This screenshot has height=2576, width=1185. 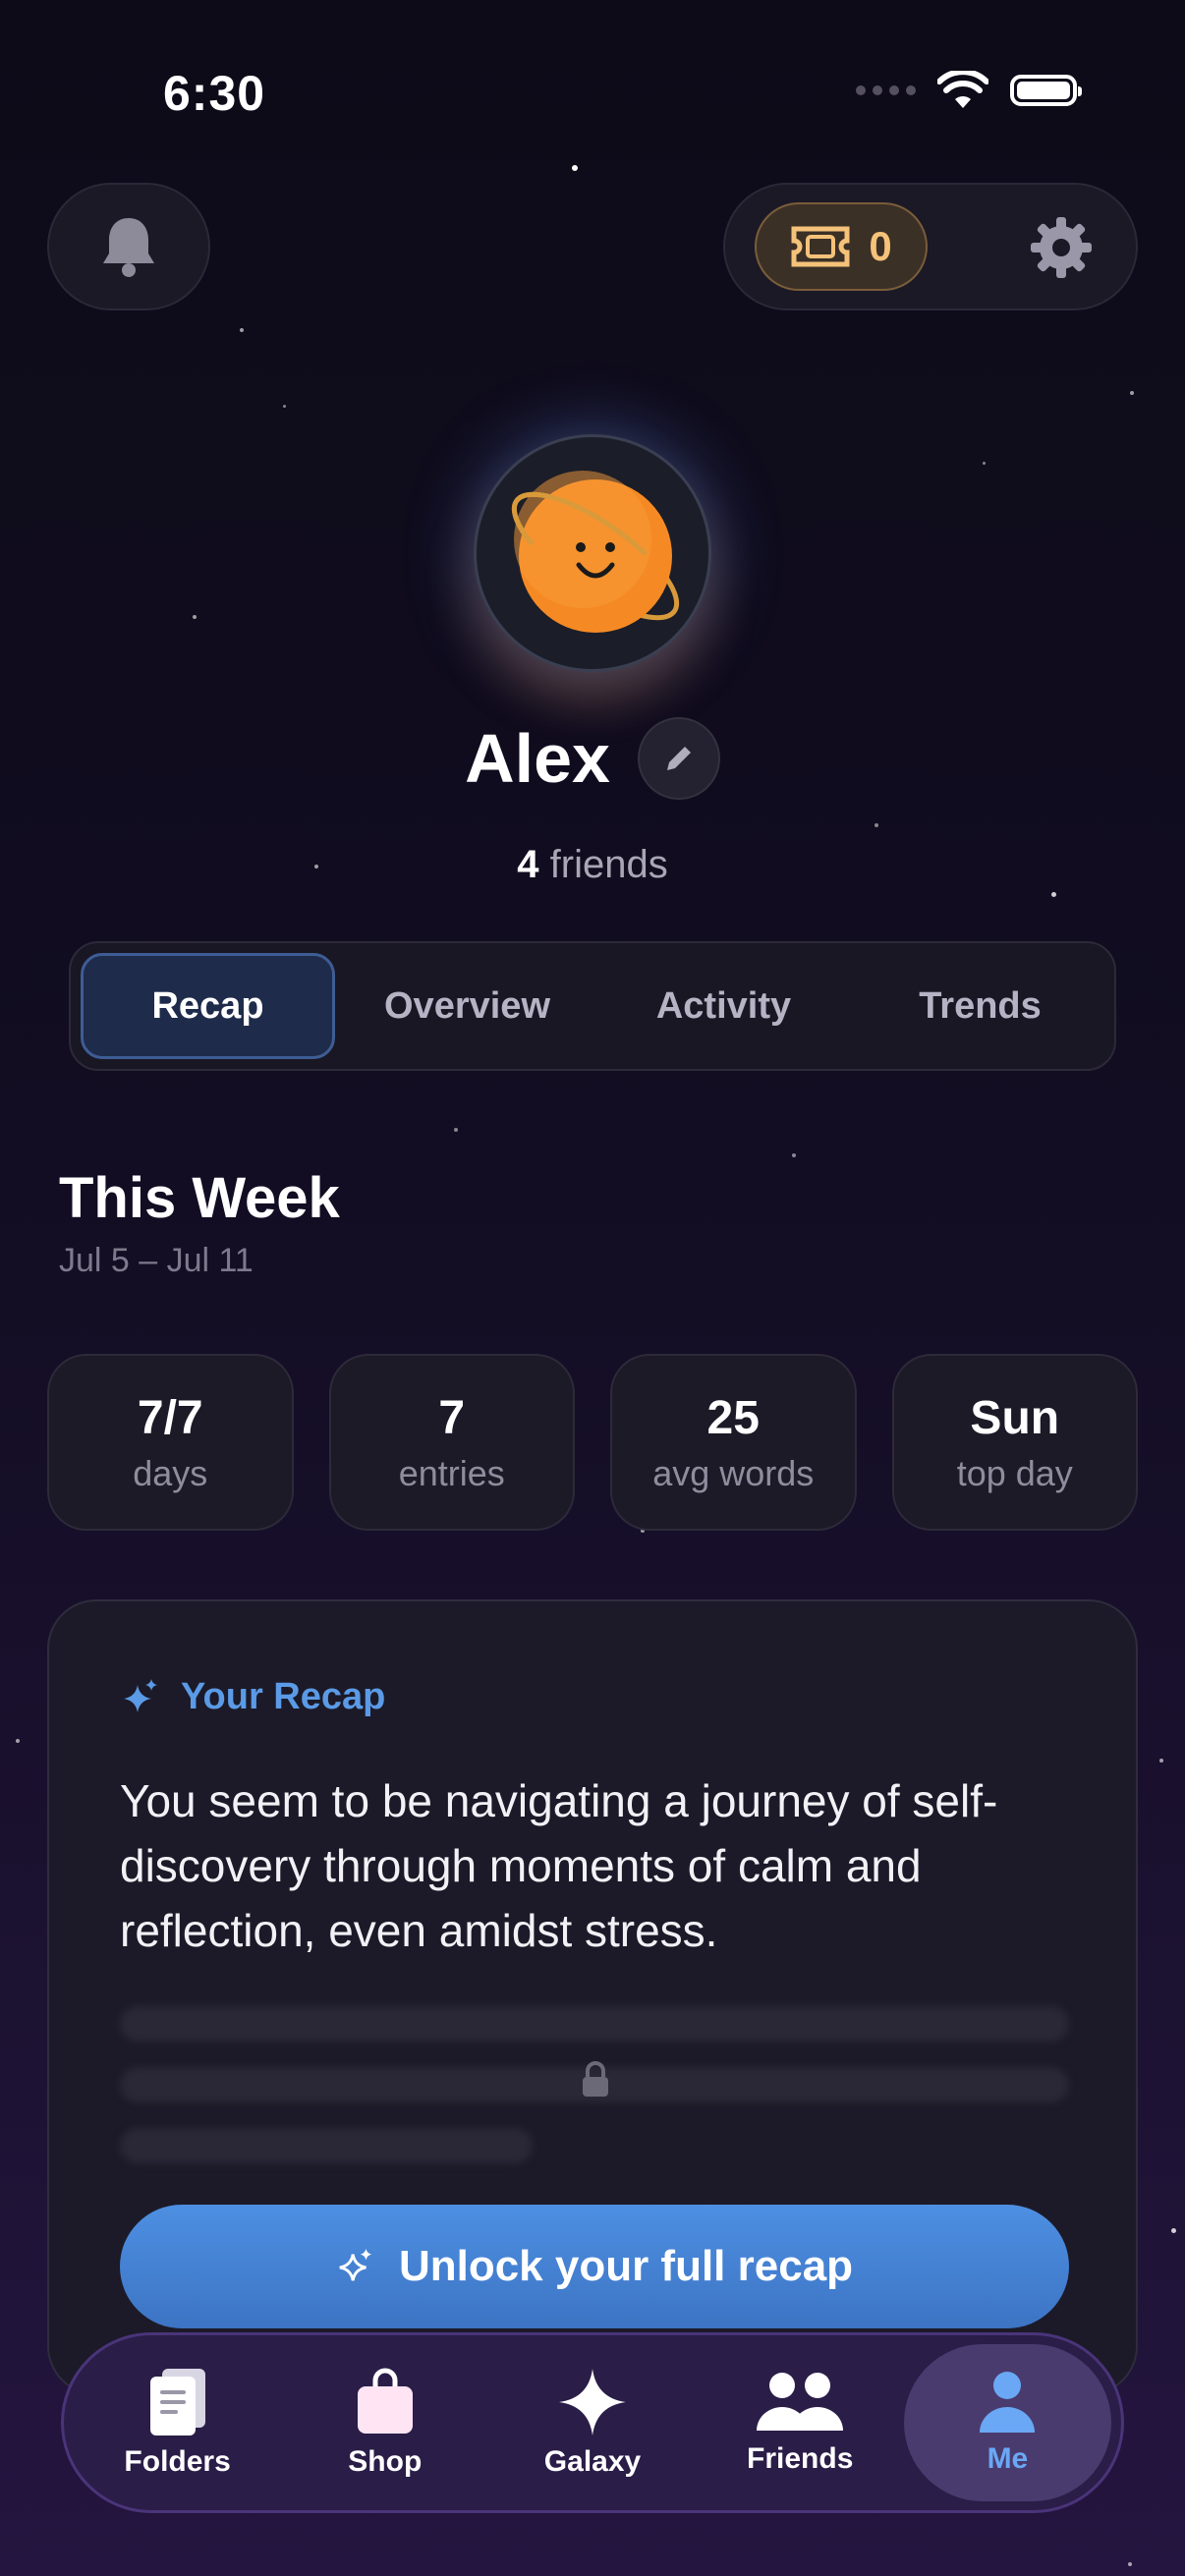 What do you see at coordinates (170, 1417) in the screenshot?
I see `stat-value: 7/7` at bounding box center [170, 1417].